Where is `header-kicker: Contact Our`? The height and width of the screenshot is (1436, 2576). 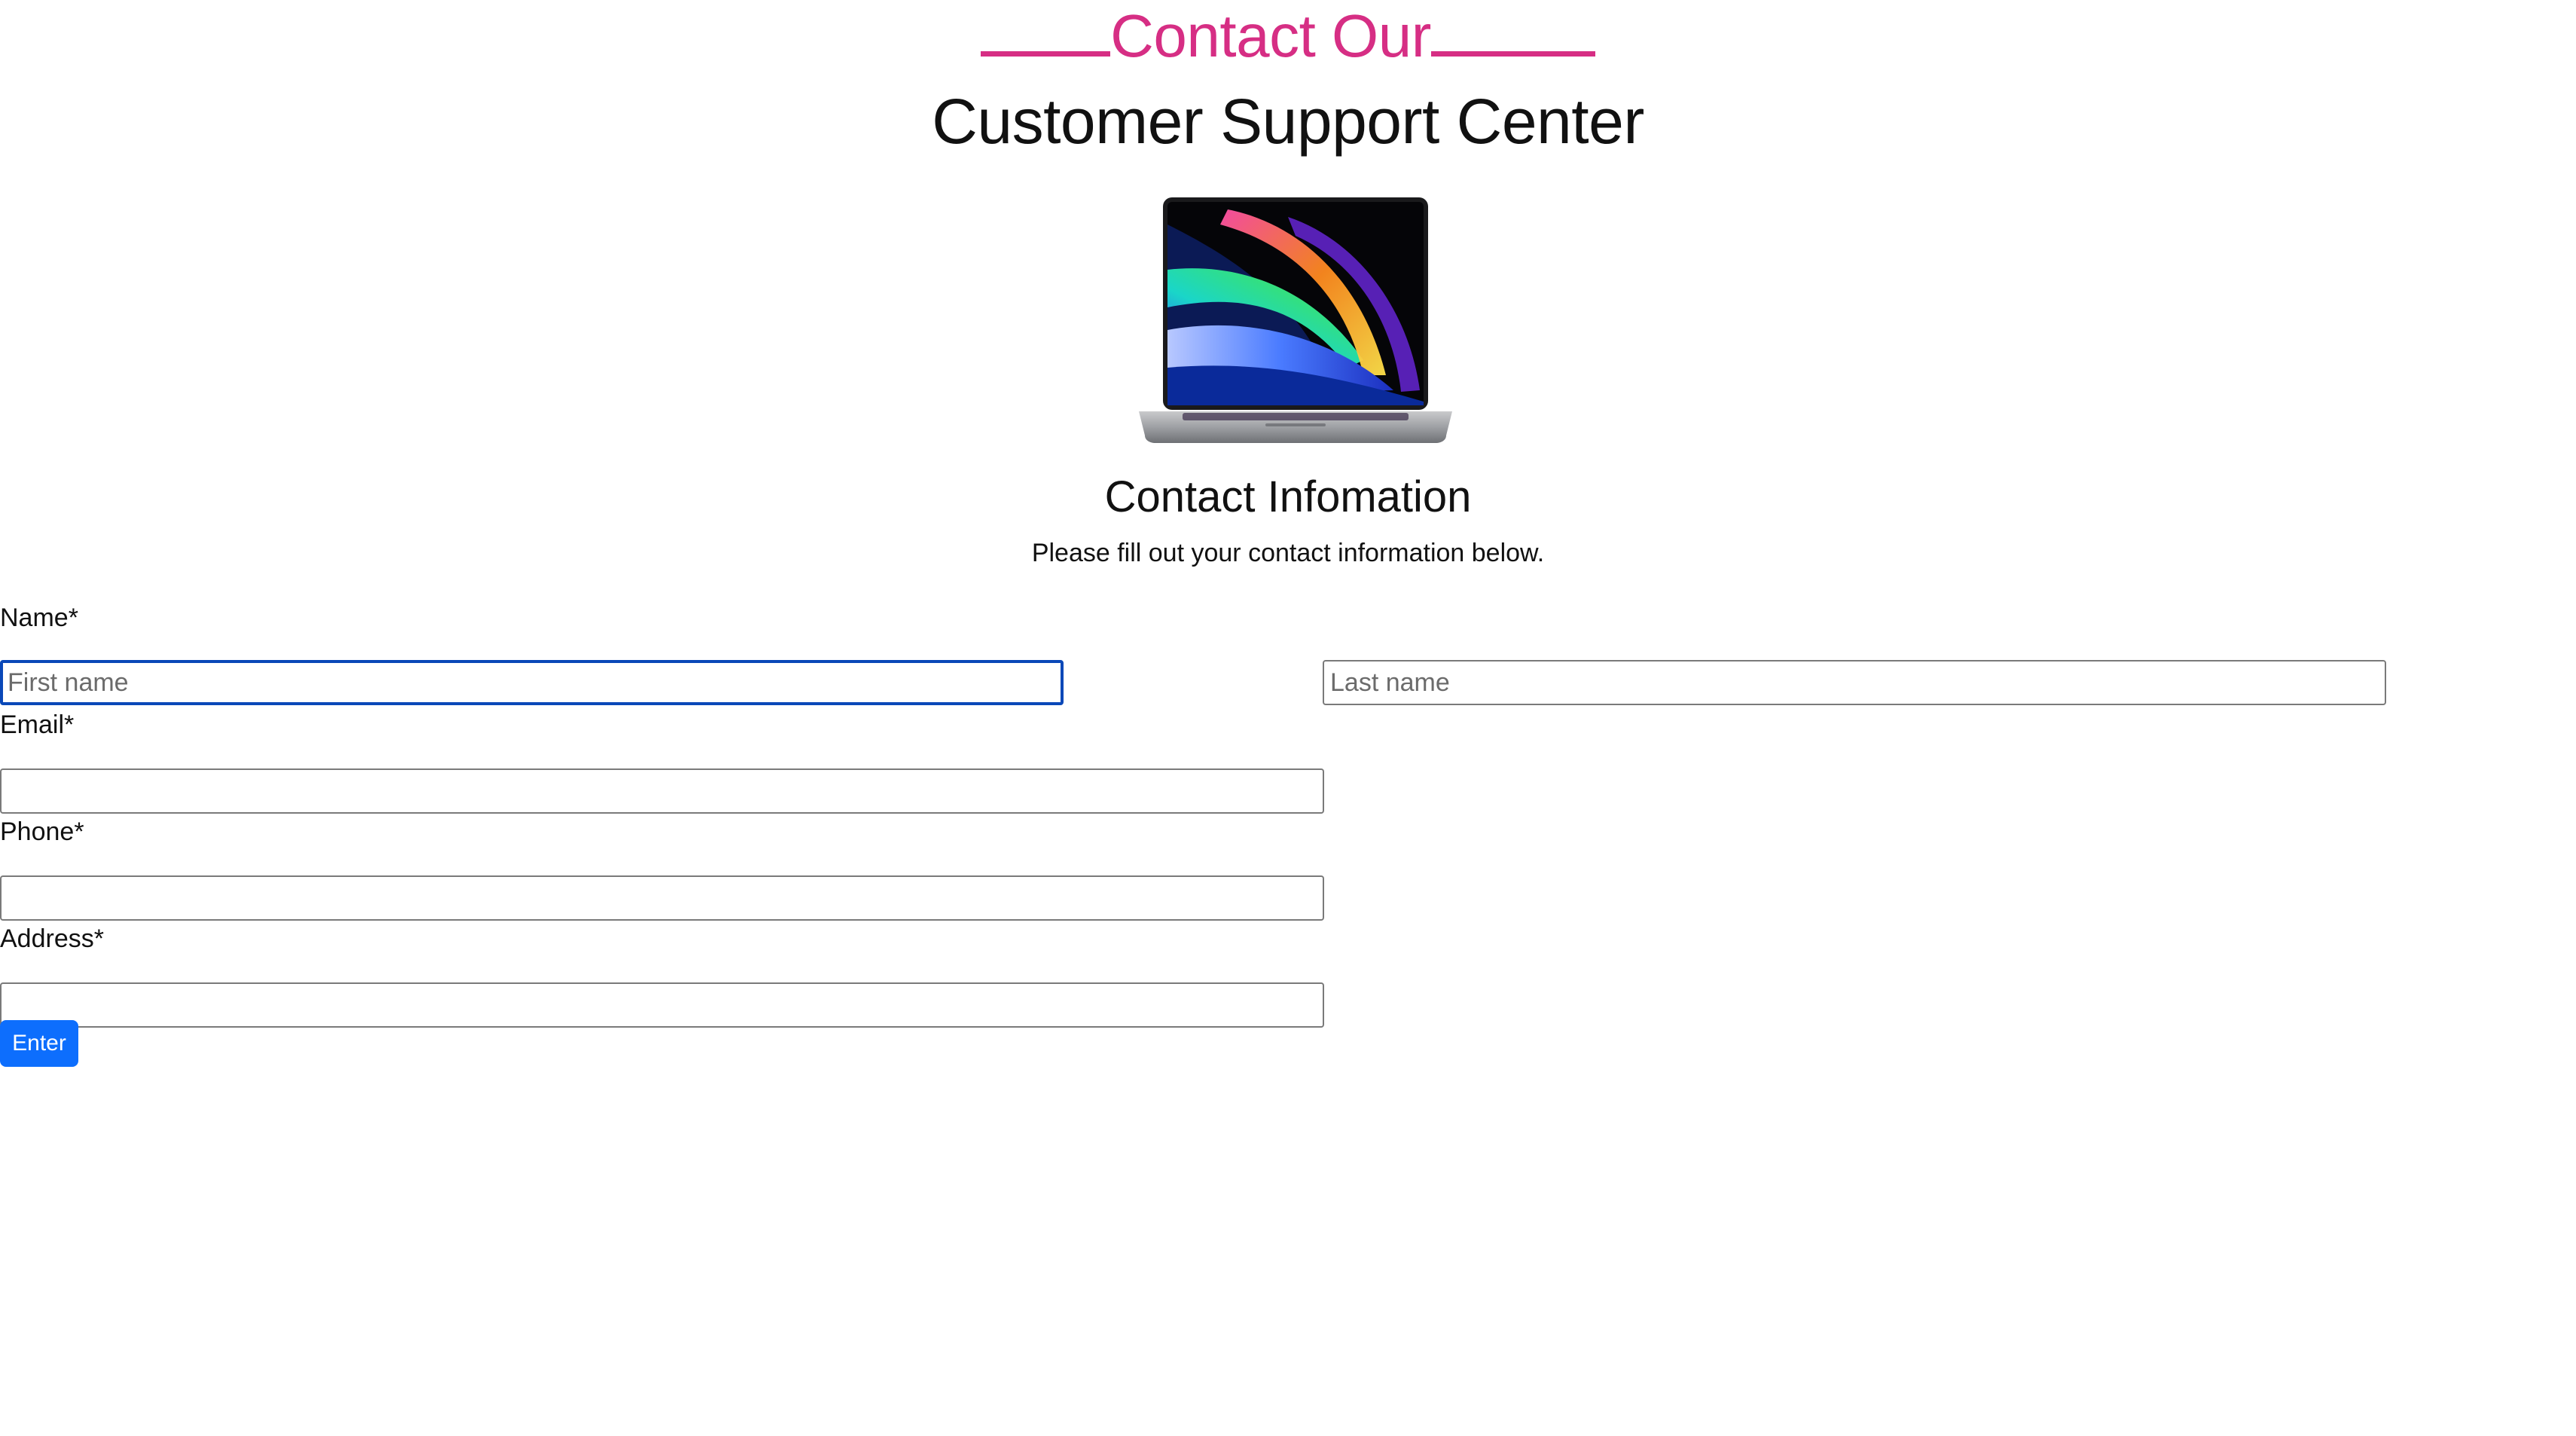
header-kicker: Contact Our is located at coordinates (1288, 36).